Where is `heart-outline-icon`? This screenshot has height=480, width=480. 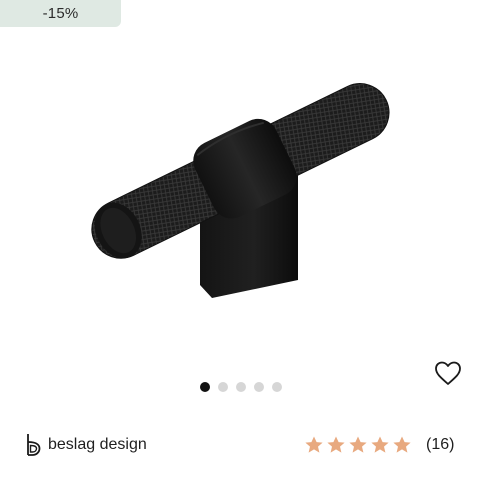 heart-outline-icon is located at coordinates (448, 373).